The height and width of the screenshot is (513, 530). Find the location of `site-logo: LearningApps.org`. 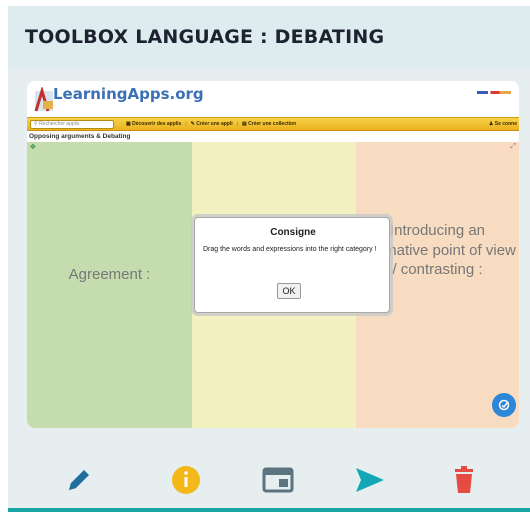

site-logo: LearningApps.org is located at coordinates (128, 94).